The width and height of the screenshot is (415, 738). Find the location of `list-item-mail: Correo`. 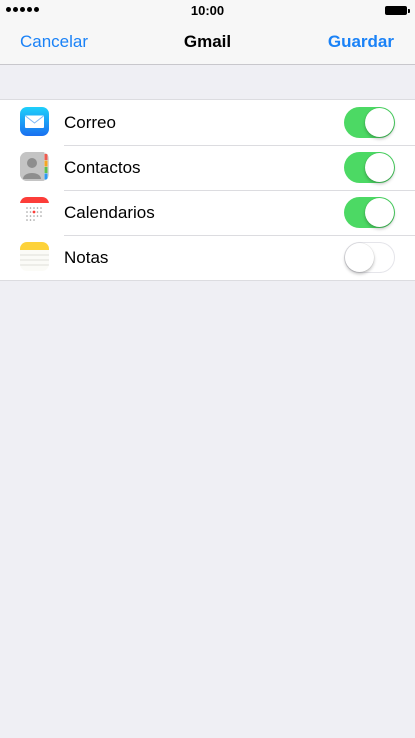

list-item-mail: Correo is located at coordinates (207, 122).